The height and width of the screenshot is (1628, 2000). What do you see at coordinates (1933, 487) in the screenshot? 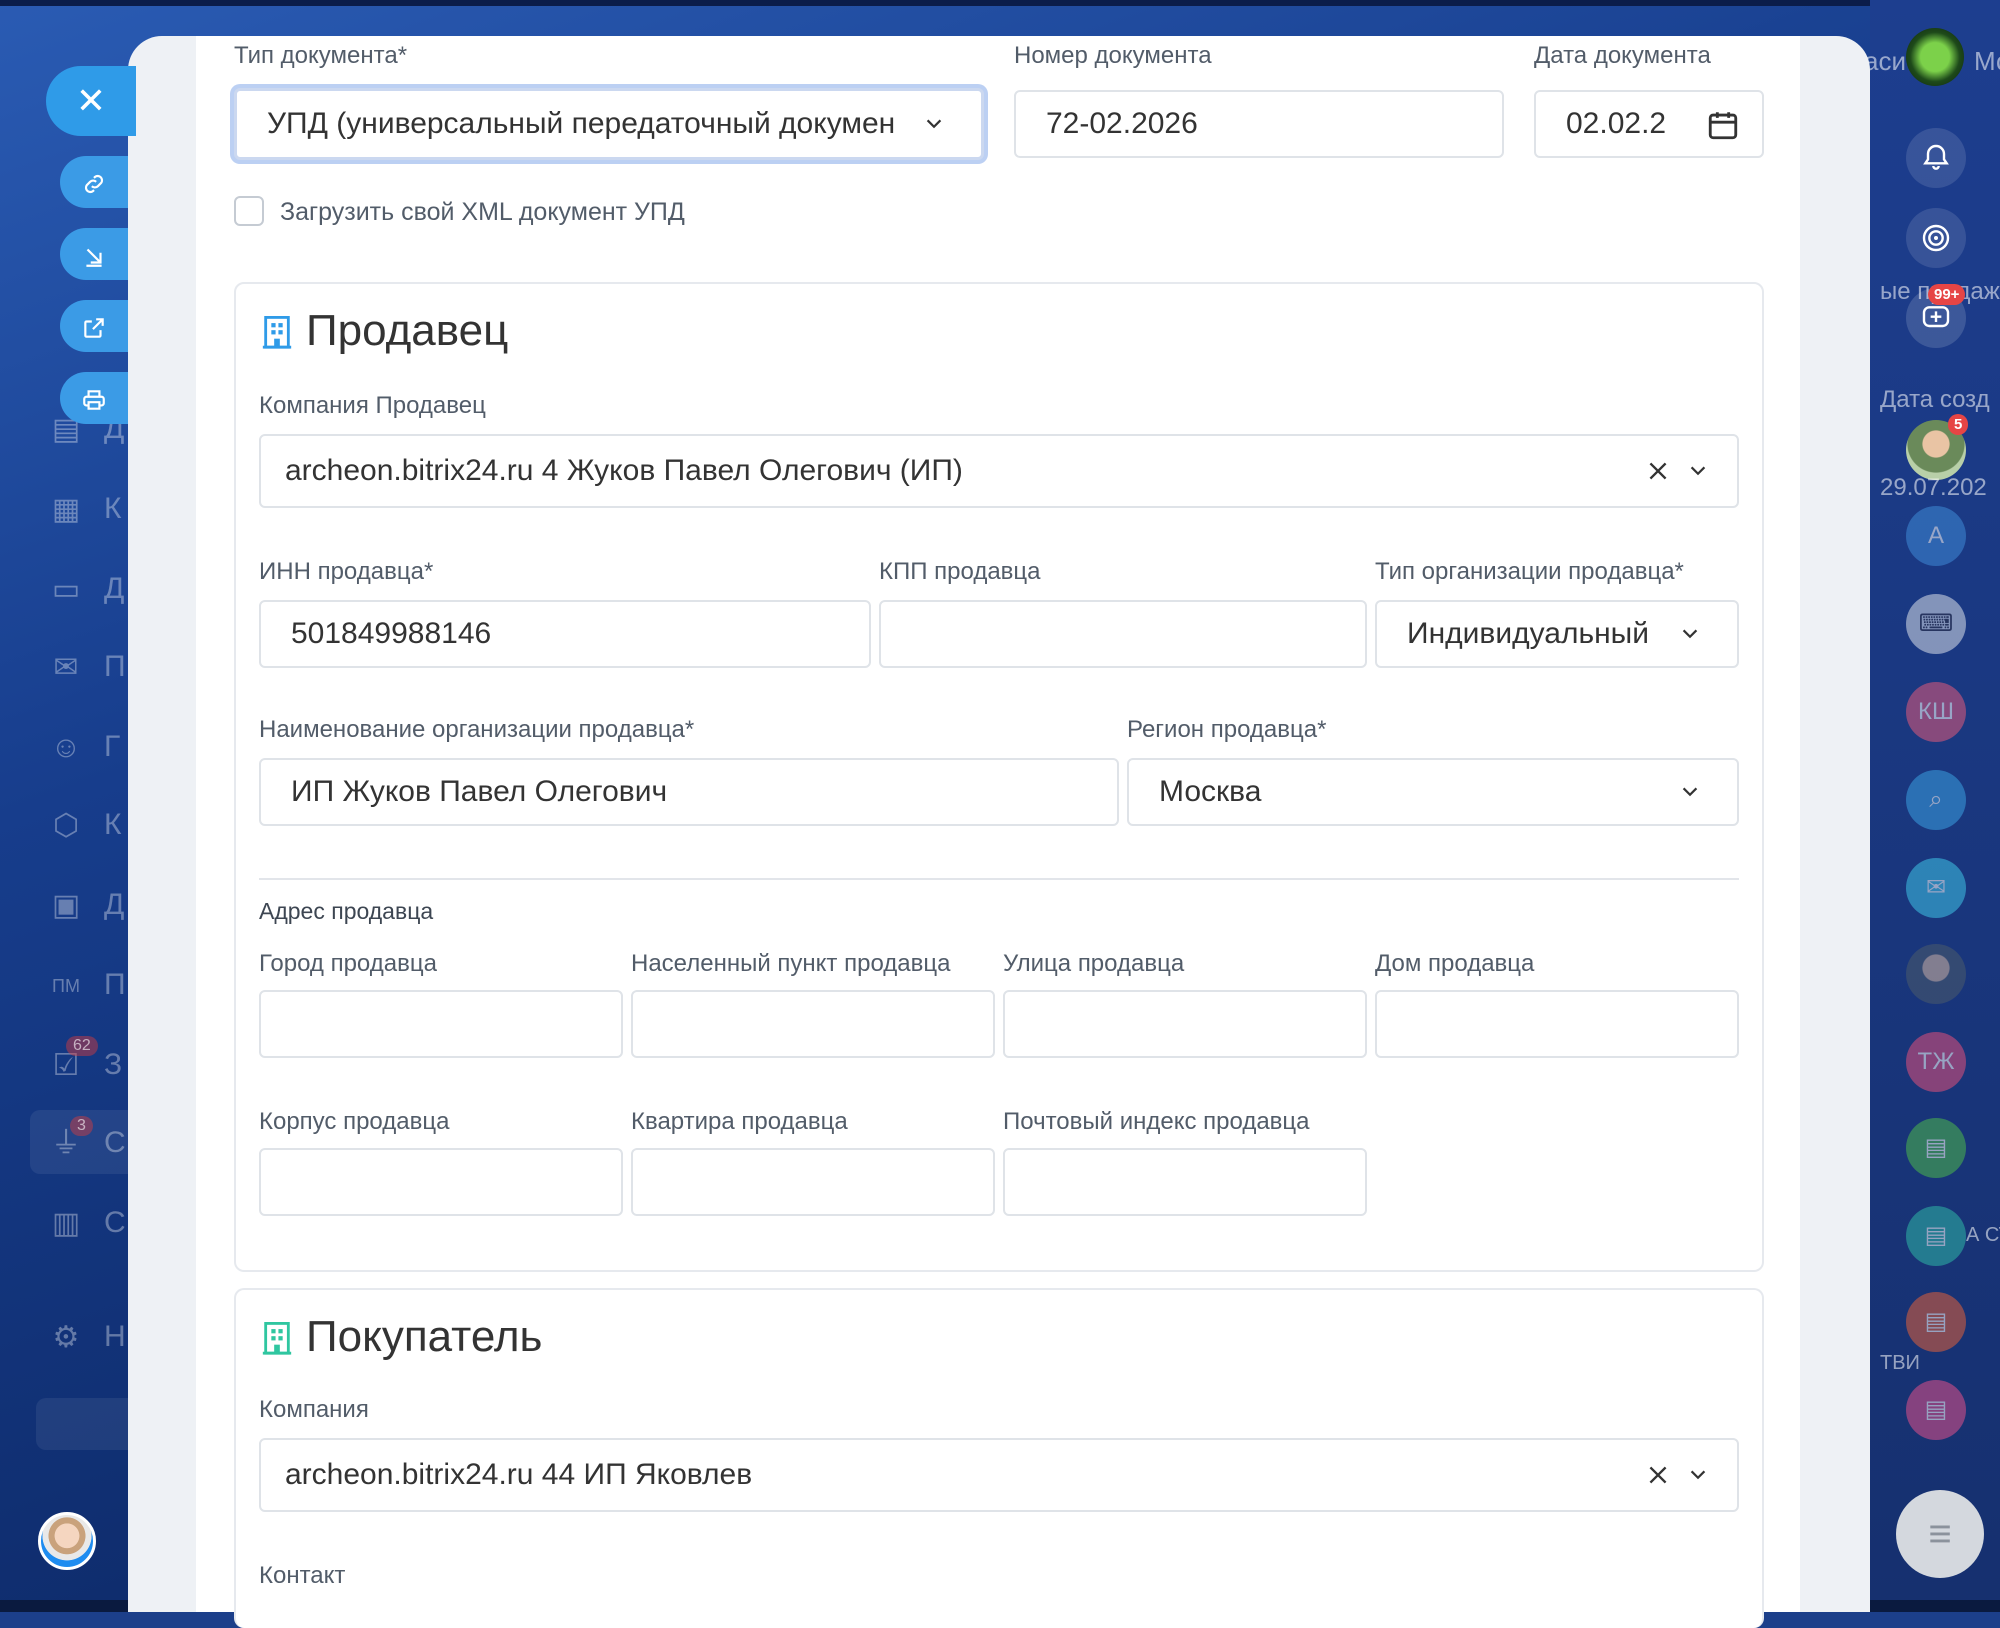
I see `date-created-value: 29.07.202` at bounding box center [1933, 487].